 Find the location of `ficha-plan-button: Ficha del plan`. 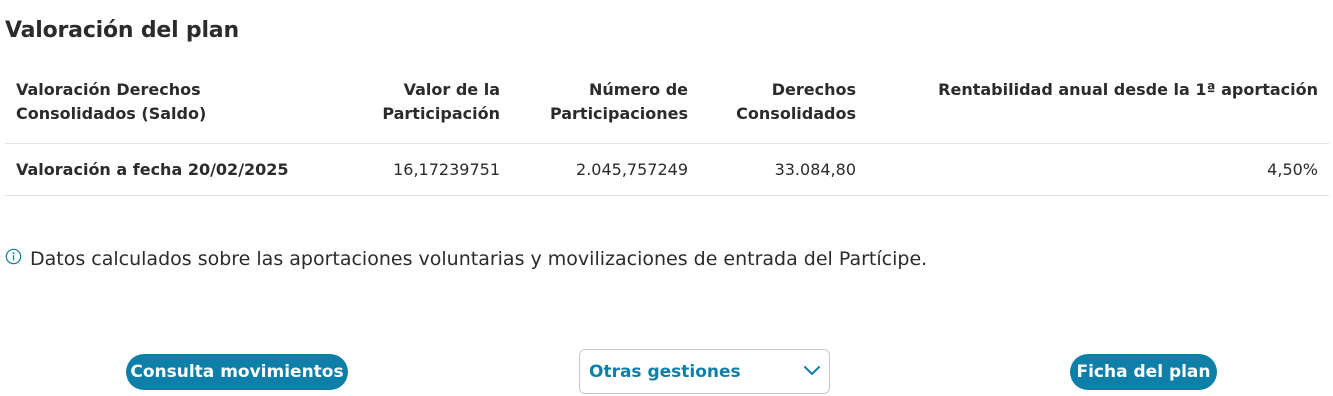

ficha-plan-button: Ficha del plan is located at coordinates (1143, 372).